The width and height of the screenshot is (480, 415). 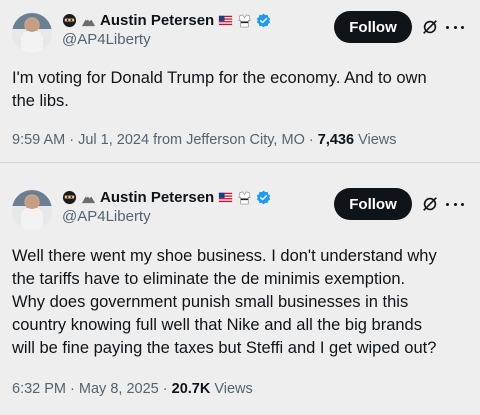 I want to click on views-count: 7,436, so click(x=336, y=140).